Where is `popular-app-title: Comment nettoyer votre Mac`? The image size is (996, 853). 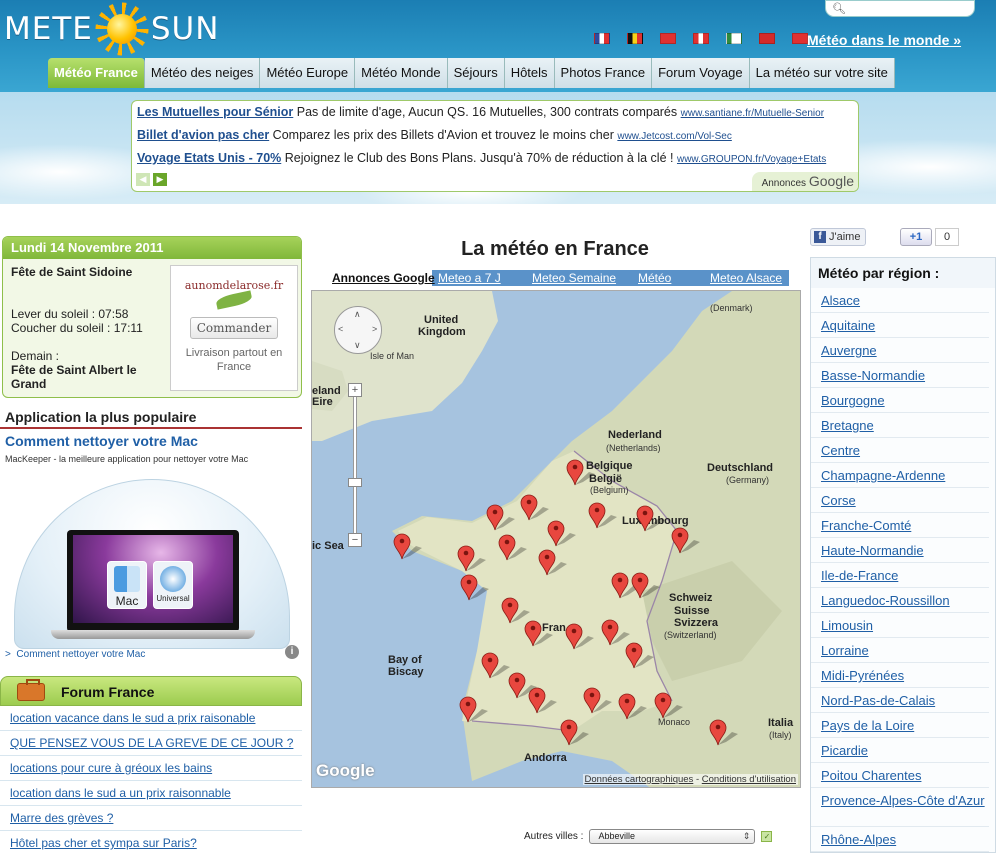 popular-app-title: Comment nettoyer votre Mac is located at coordinates (151, 441).